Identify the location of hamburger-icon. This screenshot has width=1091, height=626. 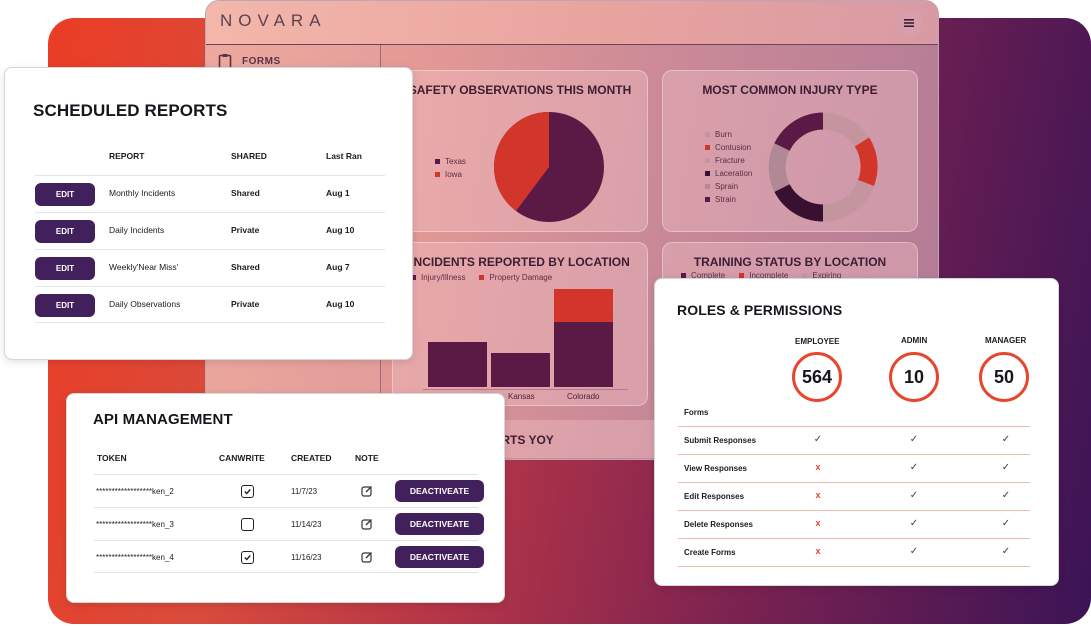
(909, 23).